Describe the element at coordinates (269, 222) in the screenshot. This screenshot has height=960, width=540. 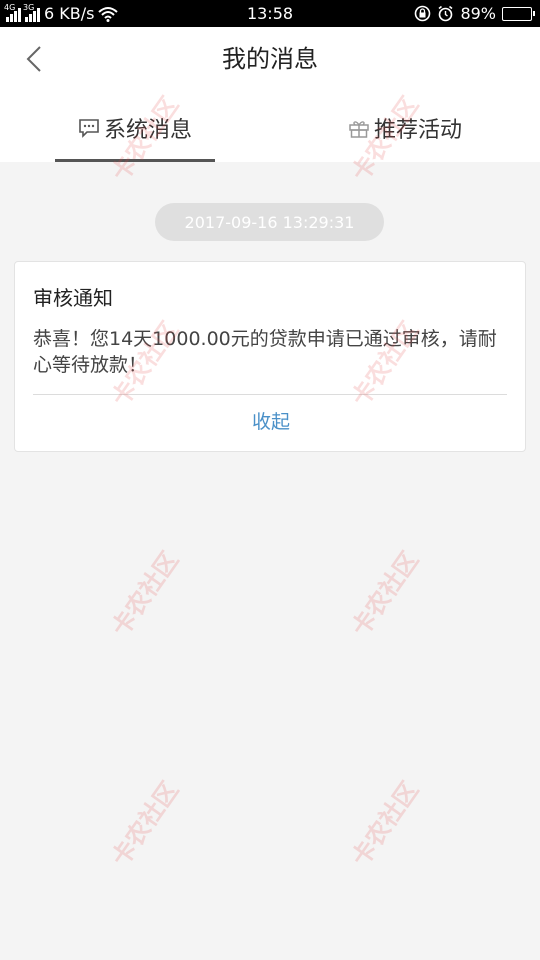
I see `message-timestamp: 2017-09-16 13:29:31` at that location.